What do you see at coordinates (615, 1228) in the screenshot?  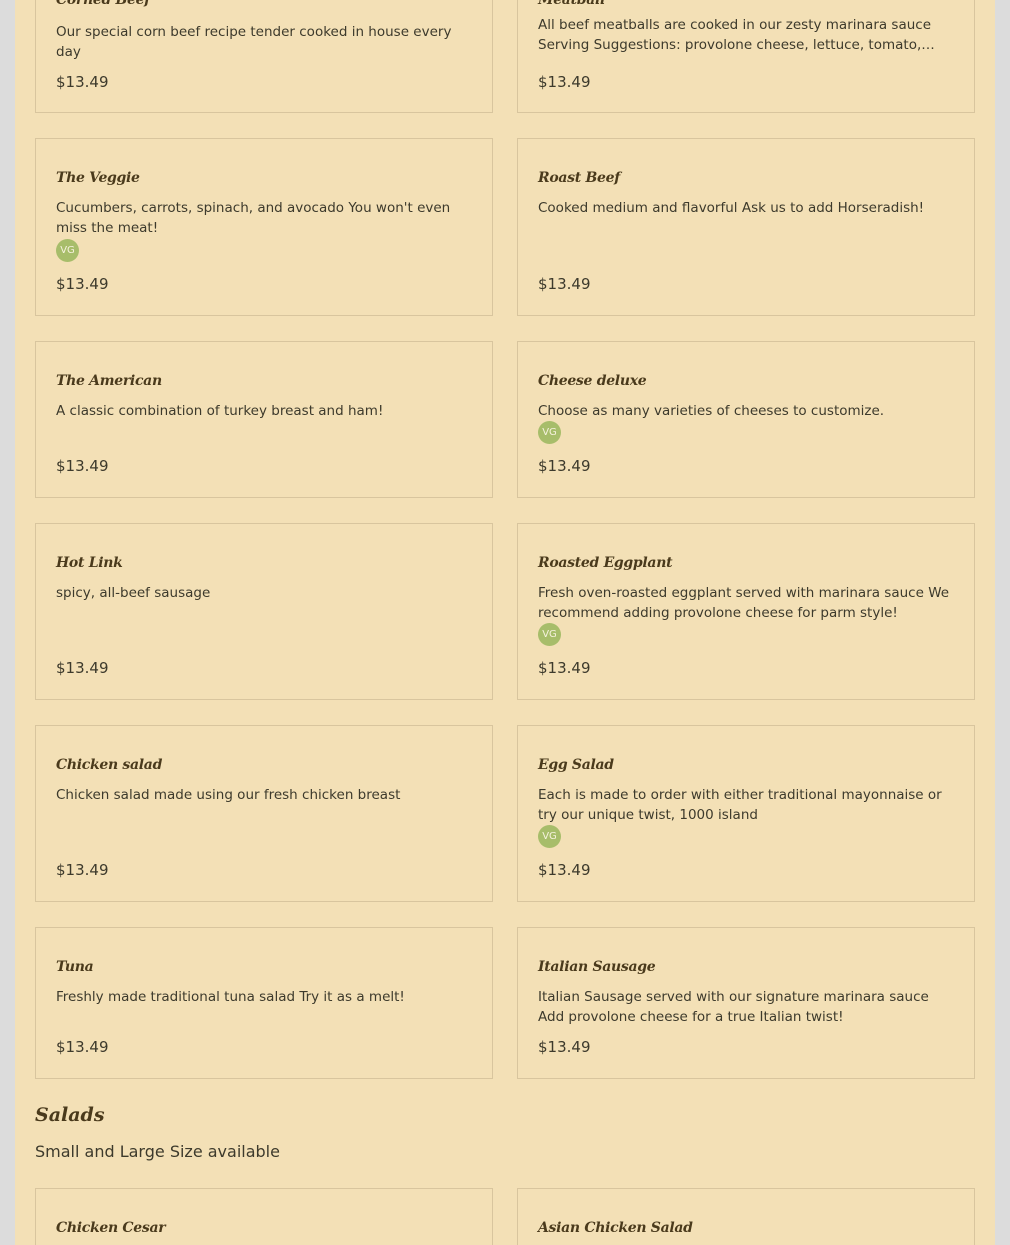 I see `menu-item-name: Asian Chicken Salad` at bounding box center [615, 1228].